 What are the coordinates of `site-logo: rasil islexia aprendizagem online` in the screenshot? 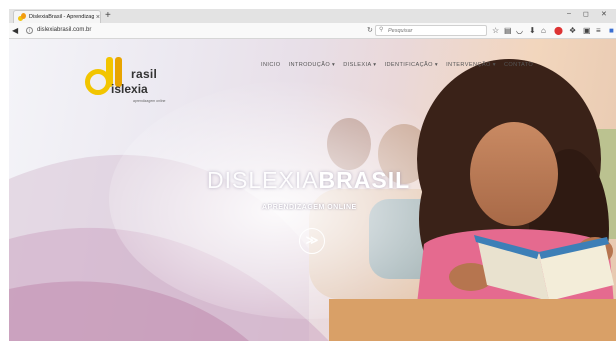 It's located at (135, 87).